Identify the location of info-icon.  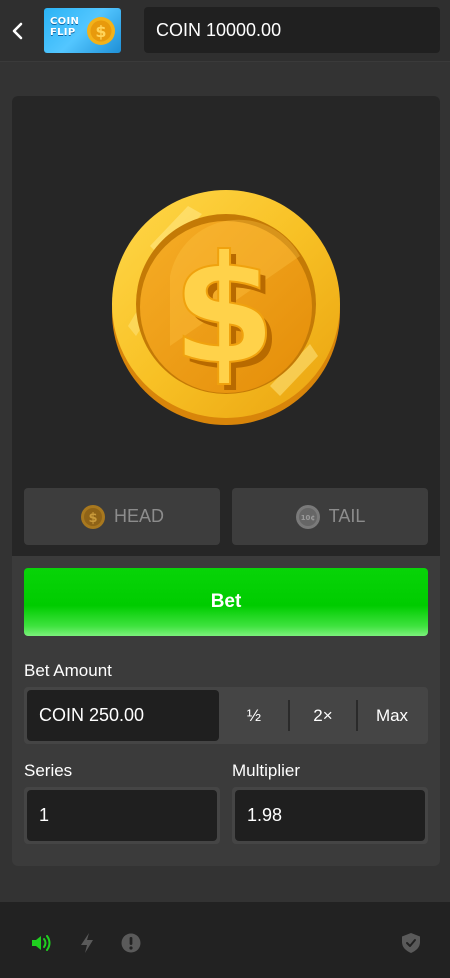
(131, 943).